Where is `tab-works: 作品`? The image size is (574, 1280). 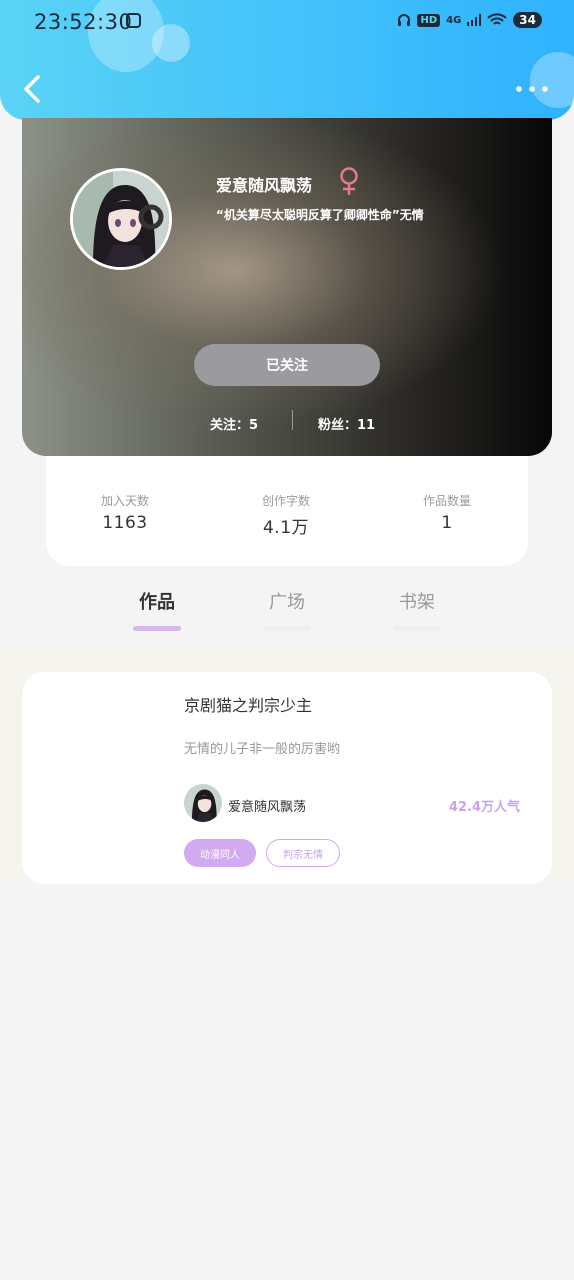 tab-works: 作品 is located at coordinates (157, 609).